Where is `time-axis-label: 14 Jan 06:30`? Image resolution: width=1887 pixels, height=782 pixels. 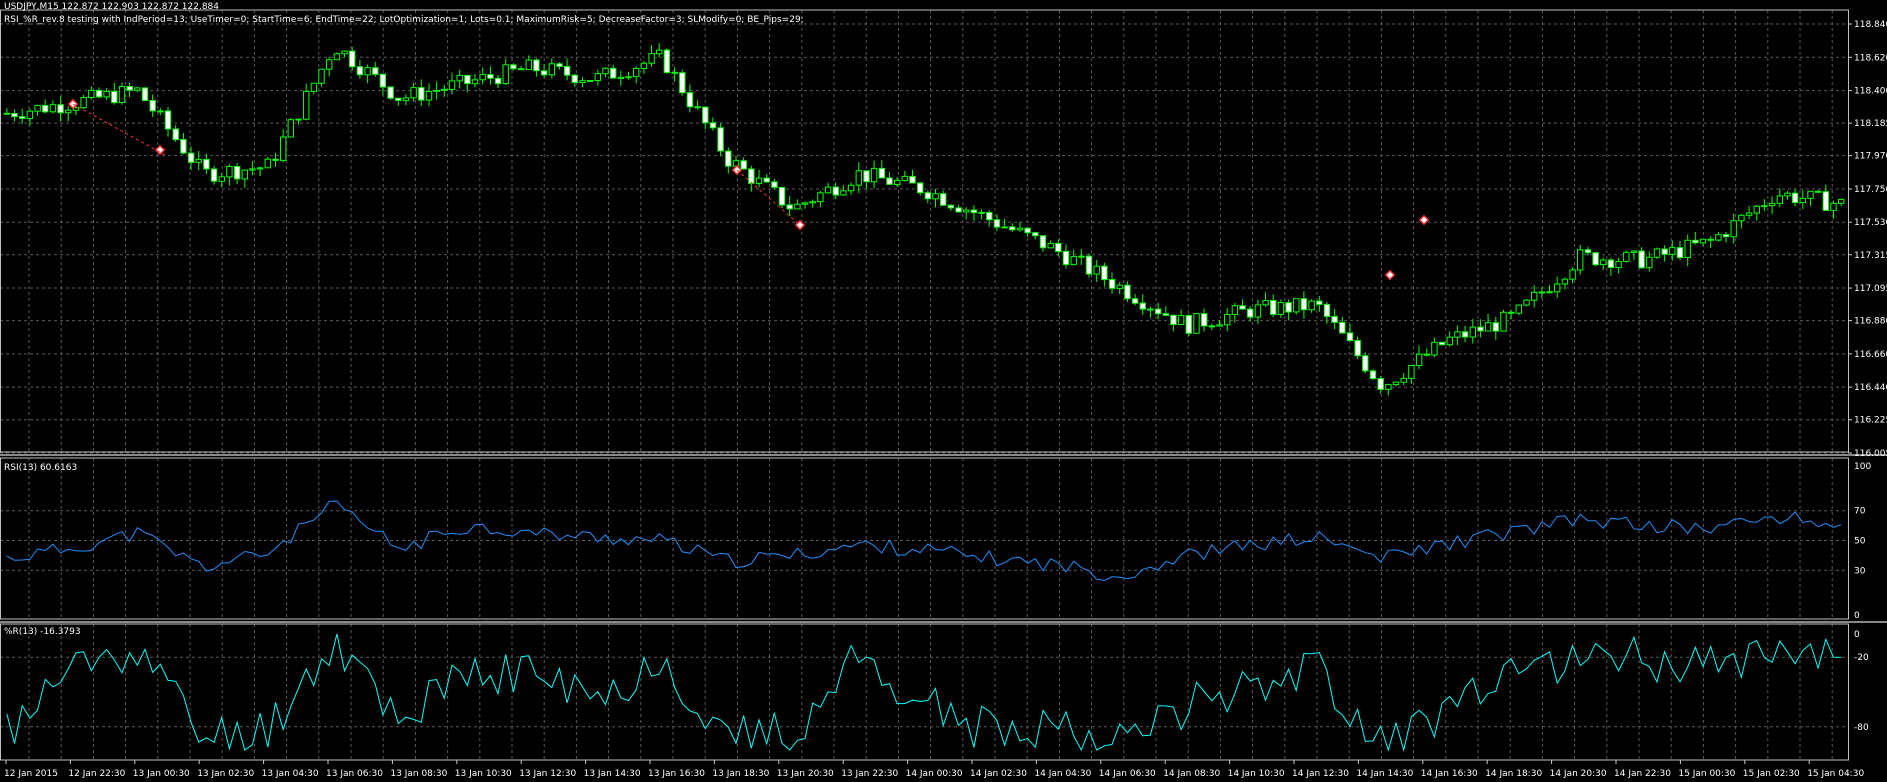 time-axis-label: 14 Jan 06:30 is located at coordinates (1127, 774).